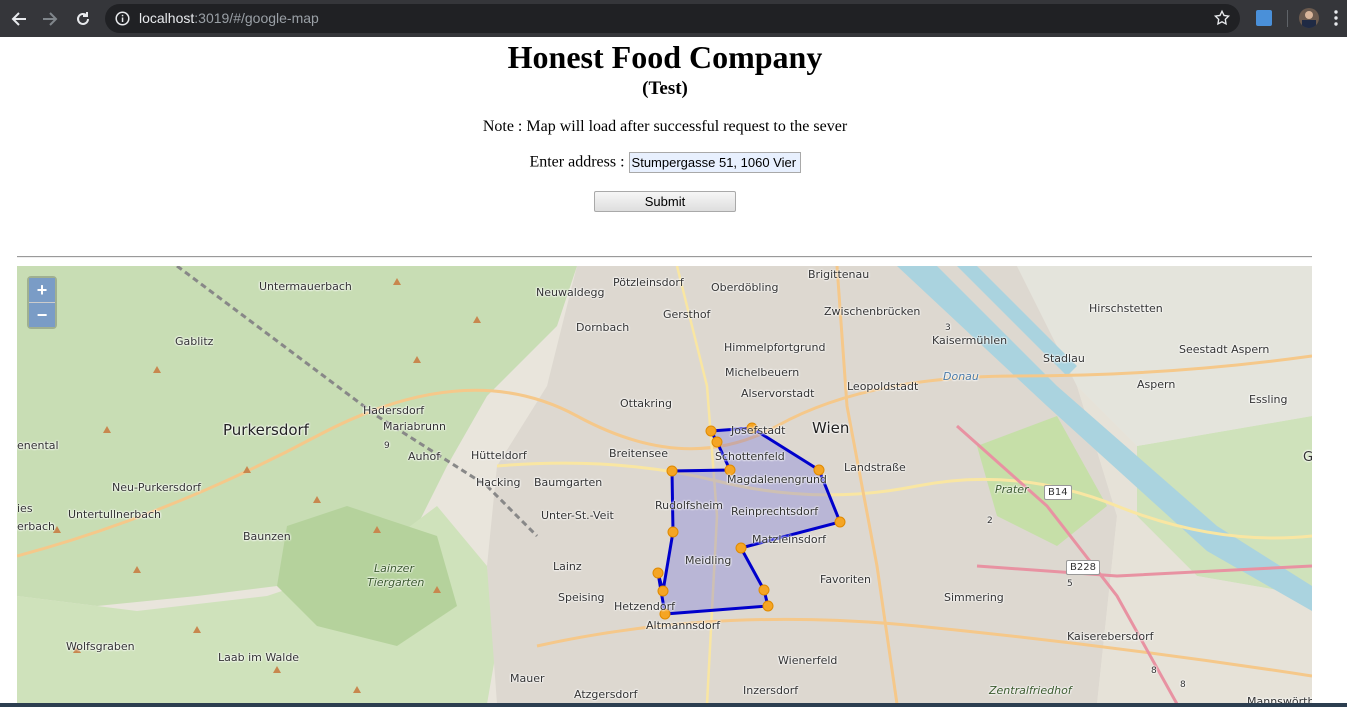 This screenshot has width=1347, height=707. Describe the element at coordinates (603, 327) in the screenshot. I see `map-label: Dornbach` at that location.